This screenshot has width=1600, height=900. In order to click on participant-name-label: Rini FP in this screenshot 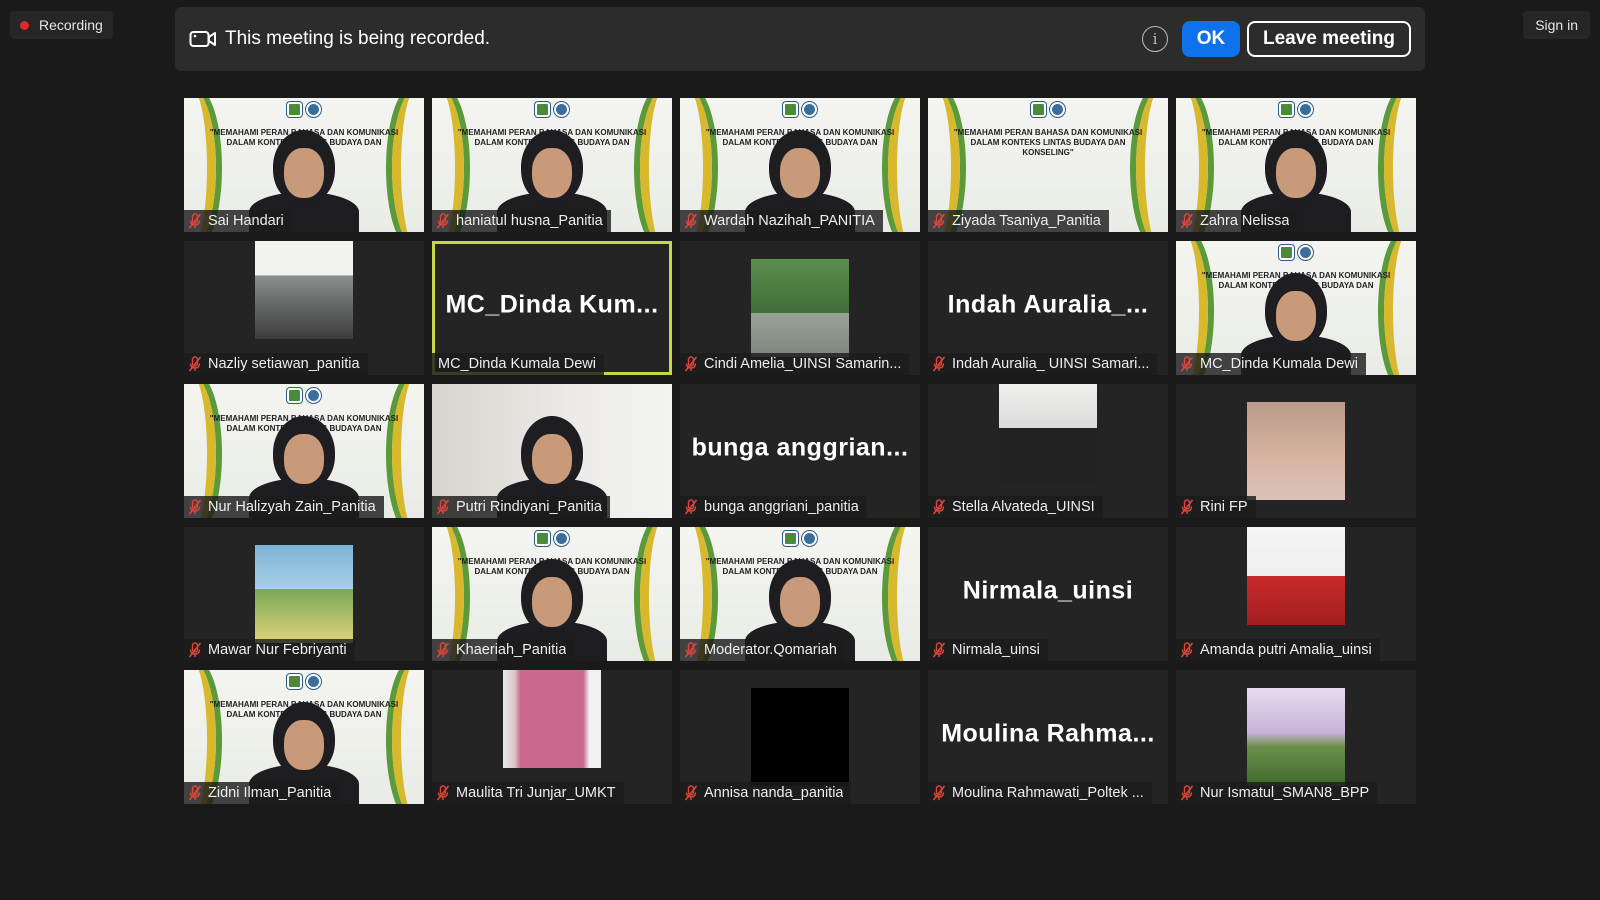, I will do `click(1216, 507)`.